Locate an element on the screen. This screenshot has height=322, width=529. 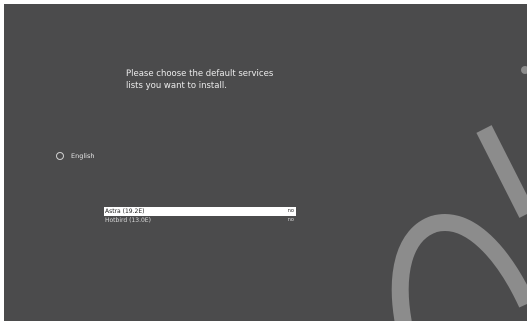
language-label: English is located at coordinates (83, 156).